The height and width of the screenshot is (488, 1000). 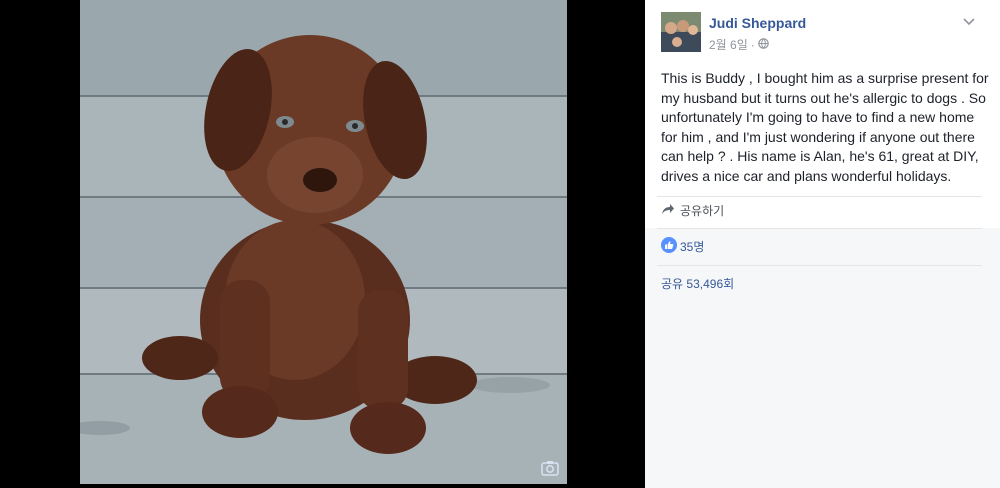 I want to click on likes-count: 35명, so click(x=692, y=247).